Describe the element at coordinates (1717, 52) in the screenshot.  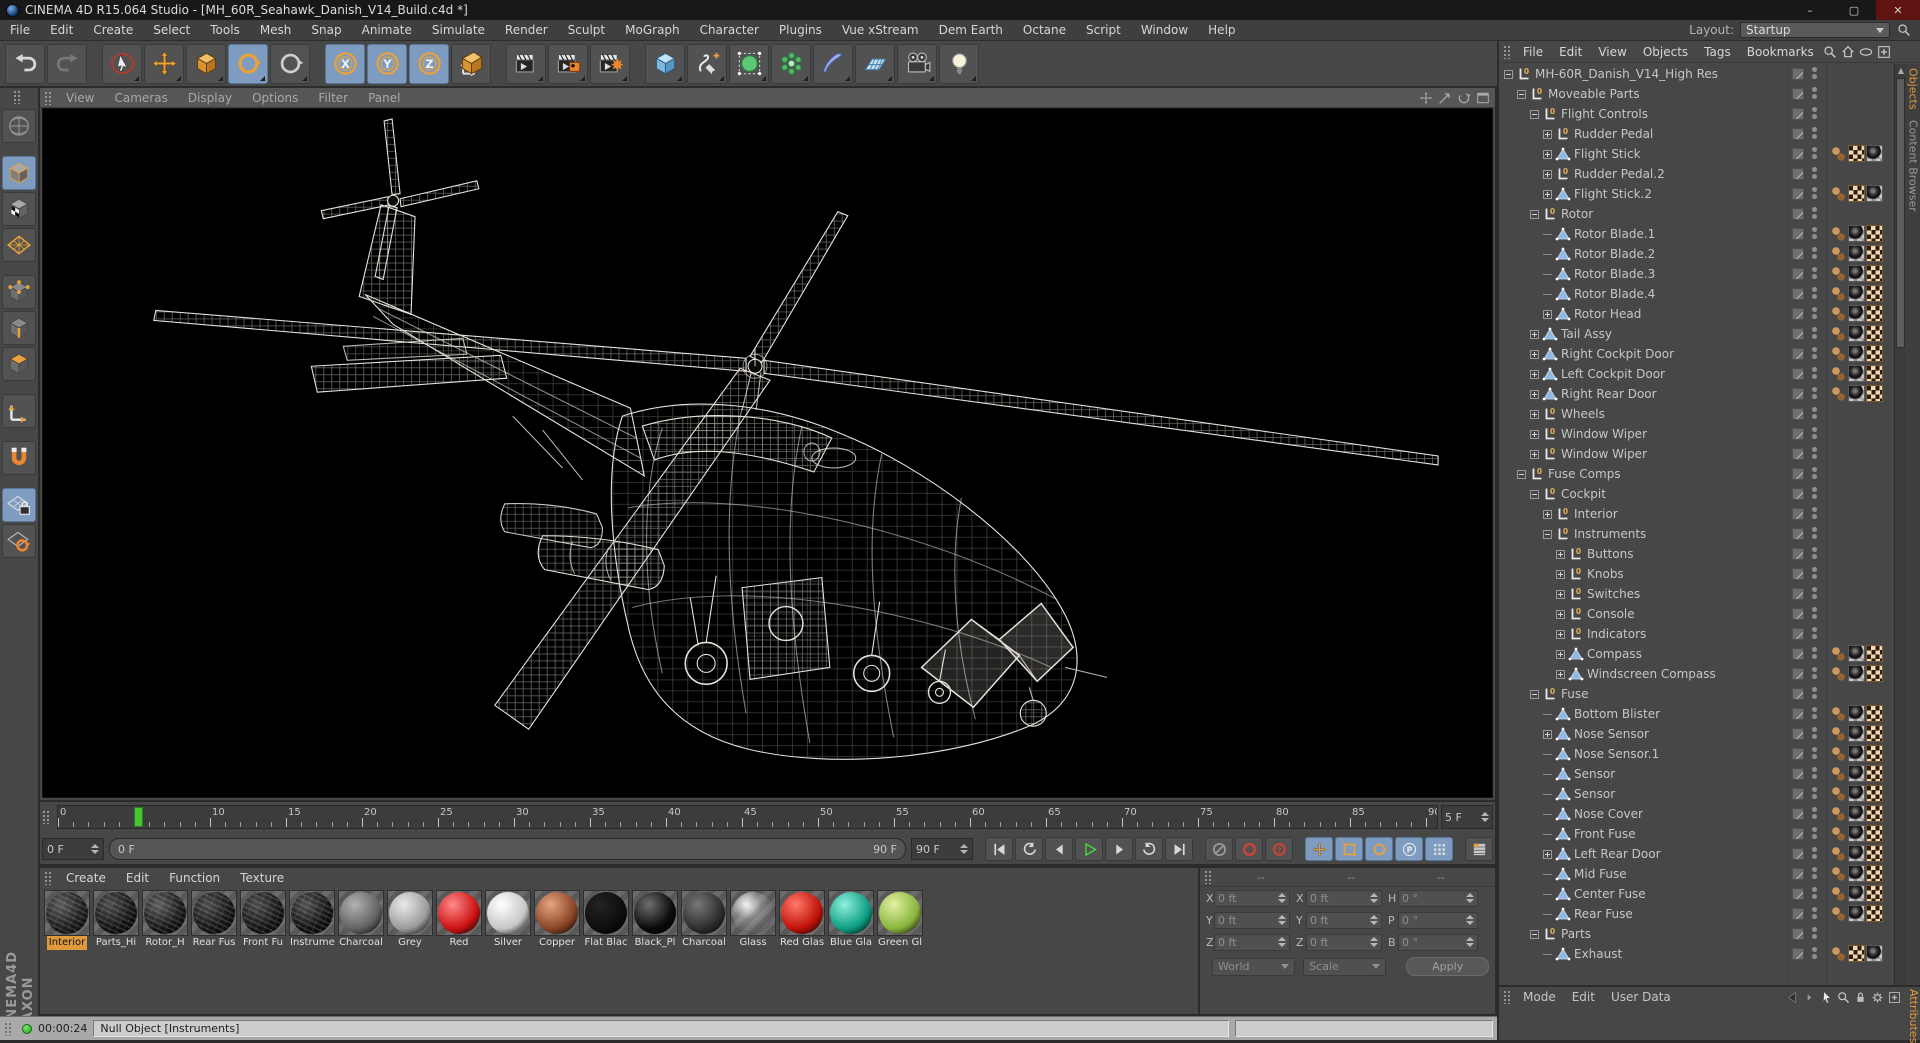
I see `object-manager-menu-tags: Tags` at that location.